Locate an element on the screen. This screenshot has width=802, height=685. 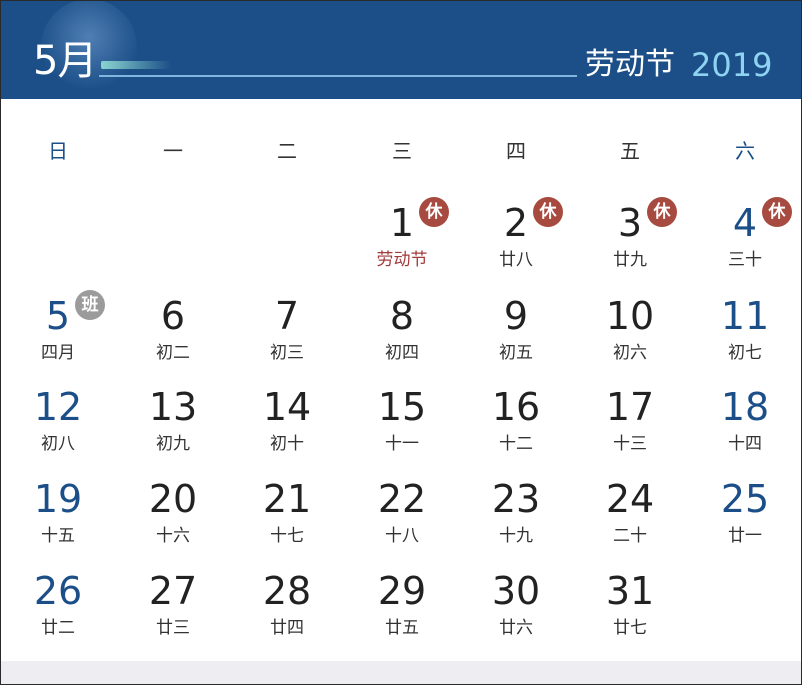
day-number: 29 is located at coordinates (402, 591).